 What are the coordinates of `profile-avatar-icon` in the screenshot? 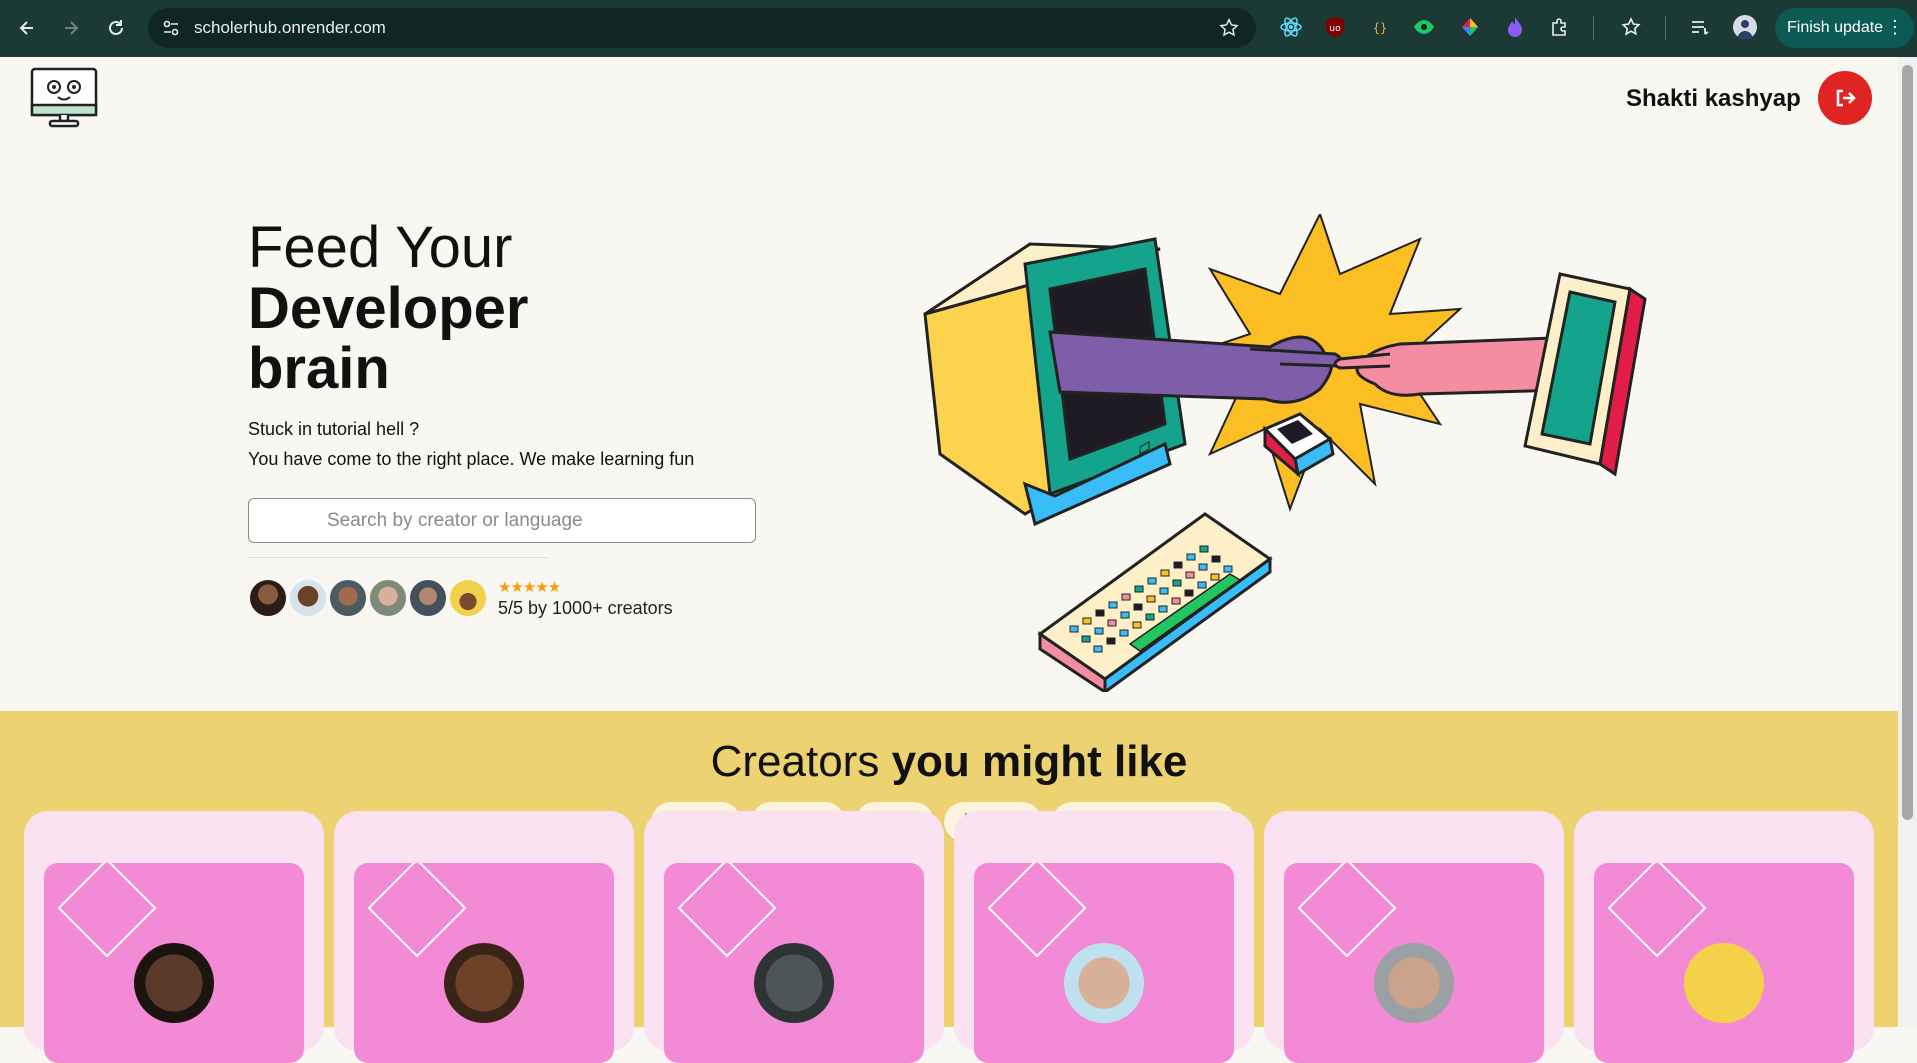 It's located at (1745, 27).